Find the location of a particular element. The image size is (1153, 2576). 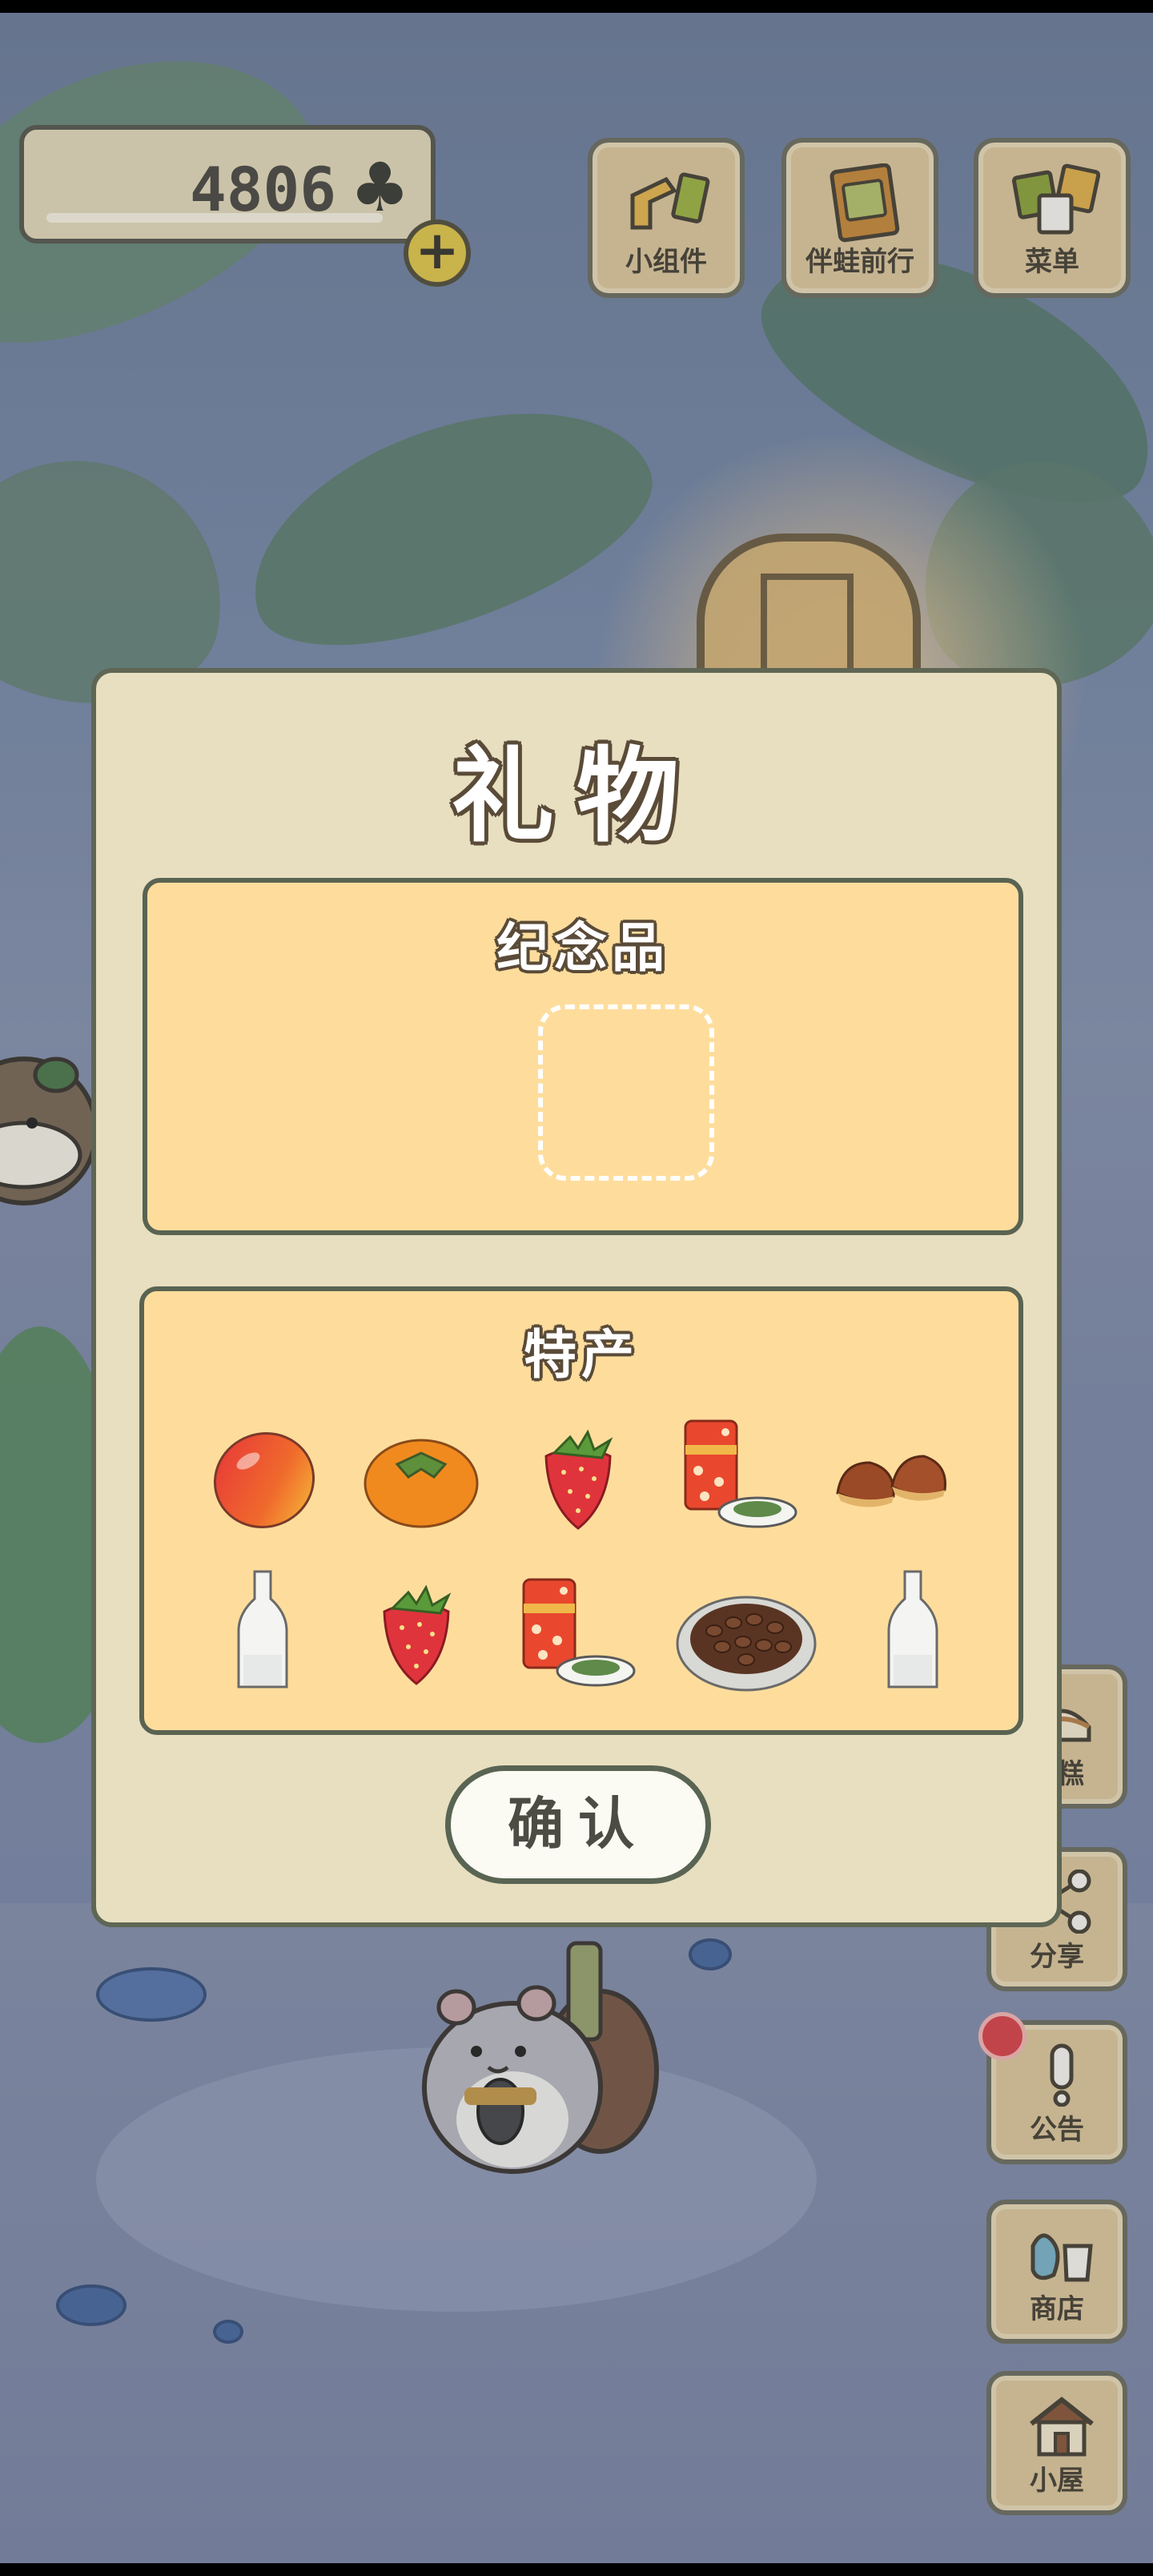

specialty-title: 特产 is located at coordinates (581, 1355).